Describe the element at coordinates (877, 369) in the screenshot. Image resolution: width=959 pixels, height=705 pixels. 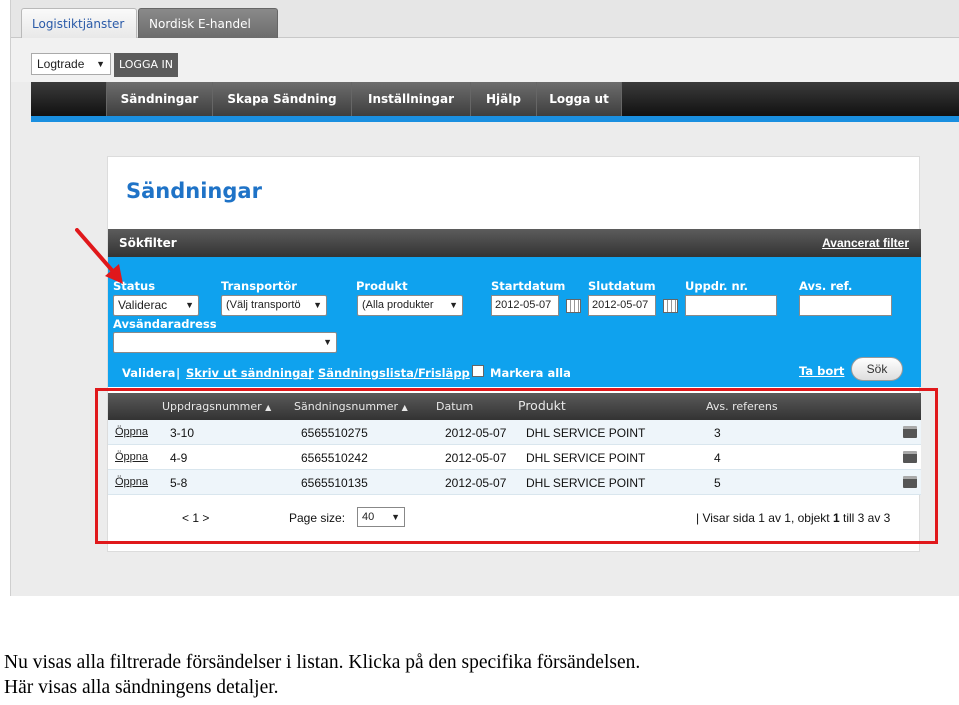
I see `search-button: Sök` at that location.